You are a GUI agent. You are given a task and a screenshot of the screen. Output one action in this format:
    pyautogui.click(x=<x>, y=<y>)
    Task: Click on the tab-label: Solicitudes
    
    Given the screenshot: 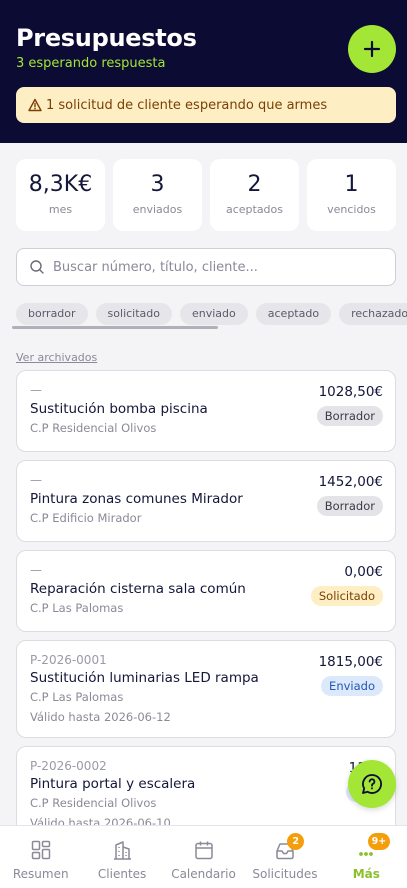 What is the action you would take?
    pyautogui.click(x=285, y=874)
    